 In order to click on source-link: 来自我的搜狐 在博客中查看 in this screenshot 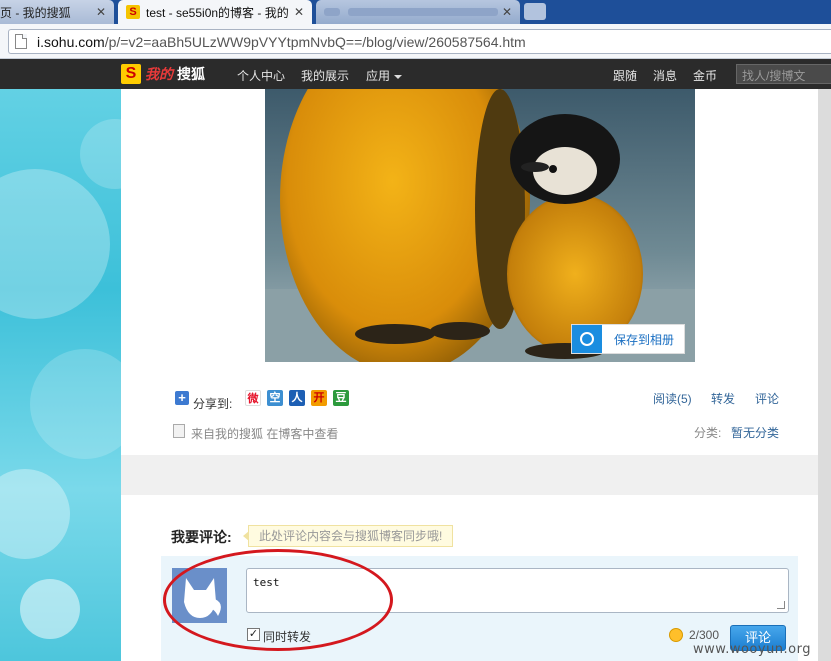, I will do `click(264, 433)`.